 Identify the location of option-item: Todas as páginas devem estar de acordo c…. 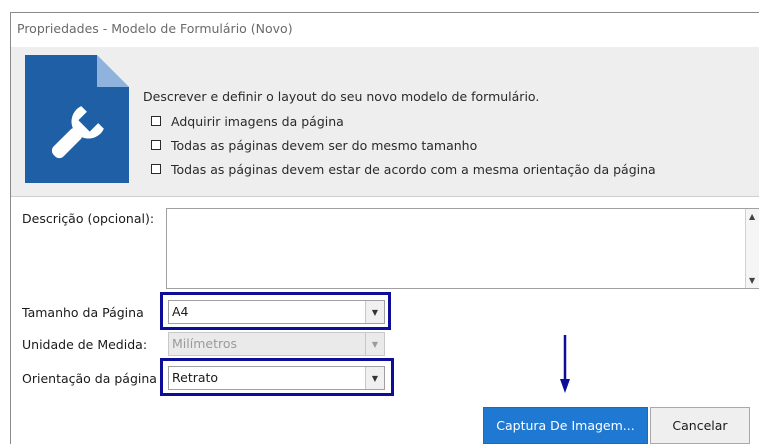
(403, 169).